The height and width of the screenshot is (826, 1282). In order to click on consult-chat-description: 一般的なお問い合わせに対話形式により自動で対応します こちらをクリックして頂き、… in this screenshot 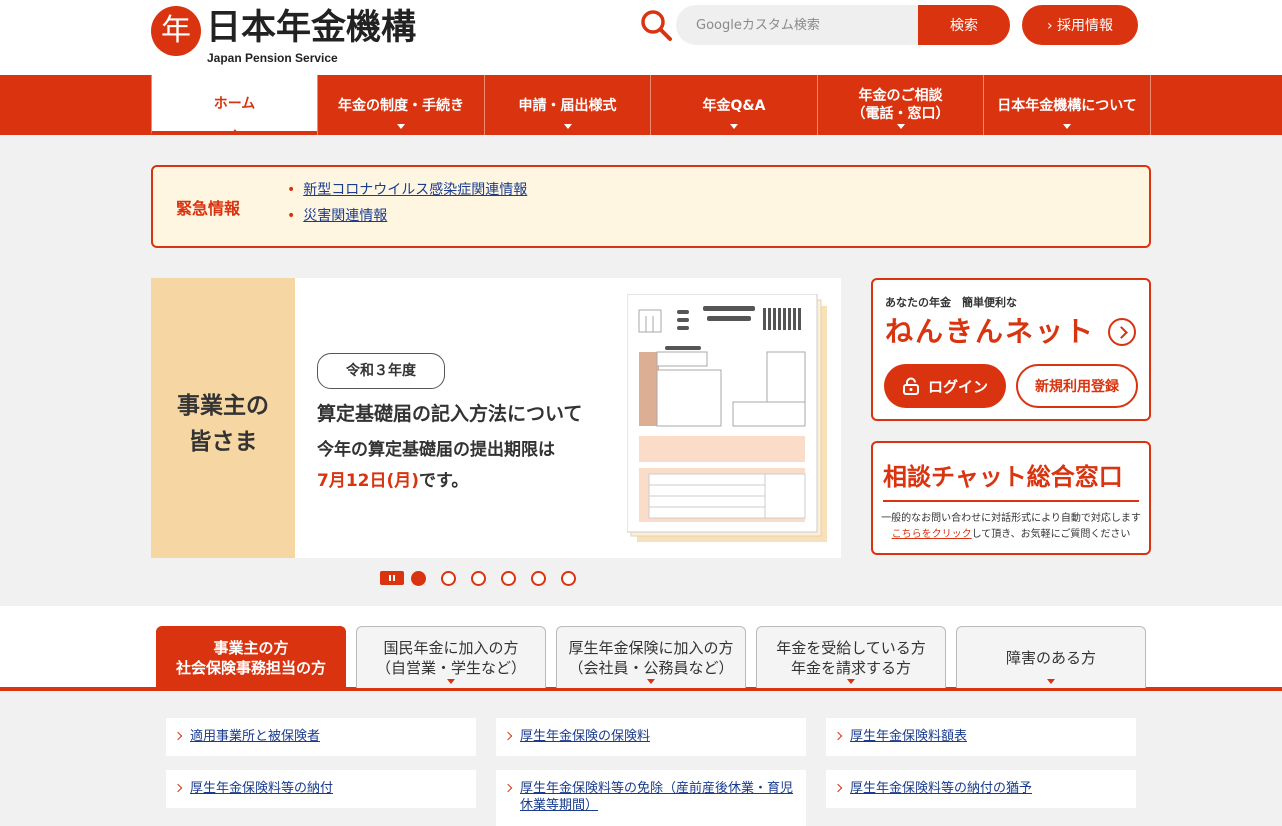, I will do `click(1011, 527)`.